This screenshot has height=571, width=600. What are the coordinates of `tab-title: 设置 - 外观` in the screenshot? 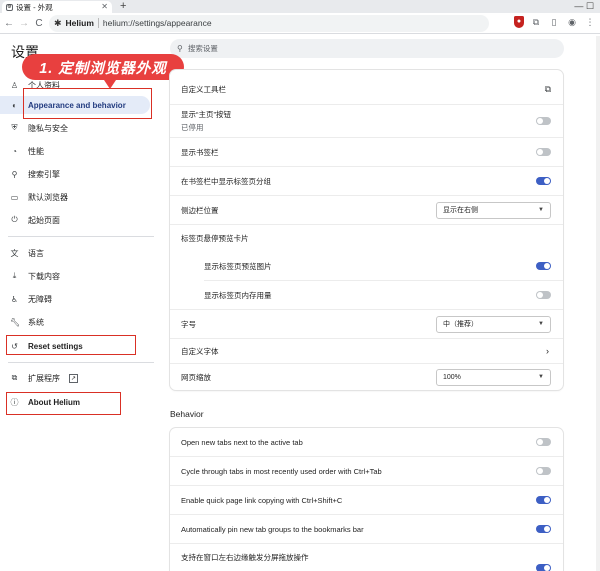 It's located at (34, 7).